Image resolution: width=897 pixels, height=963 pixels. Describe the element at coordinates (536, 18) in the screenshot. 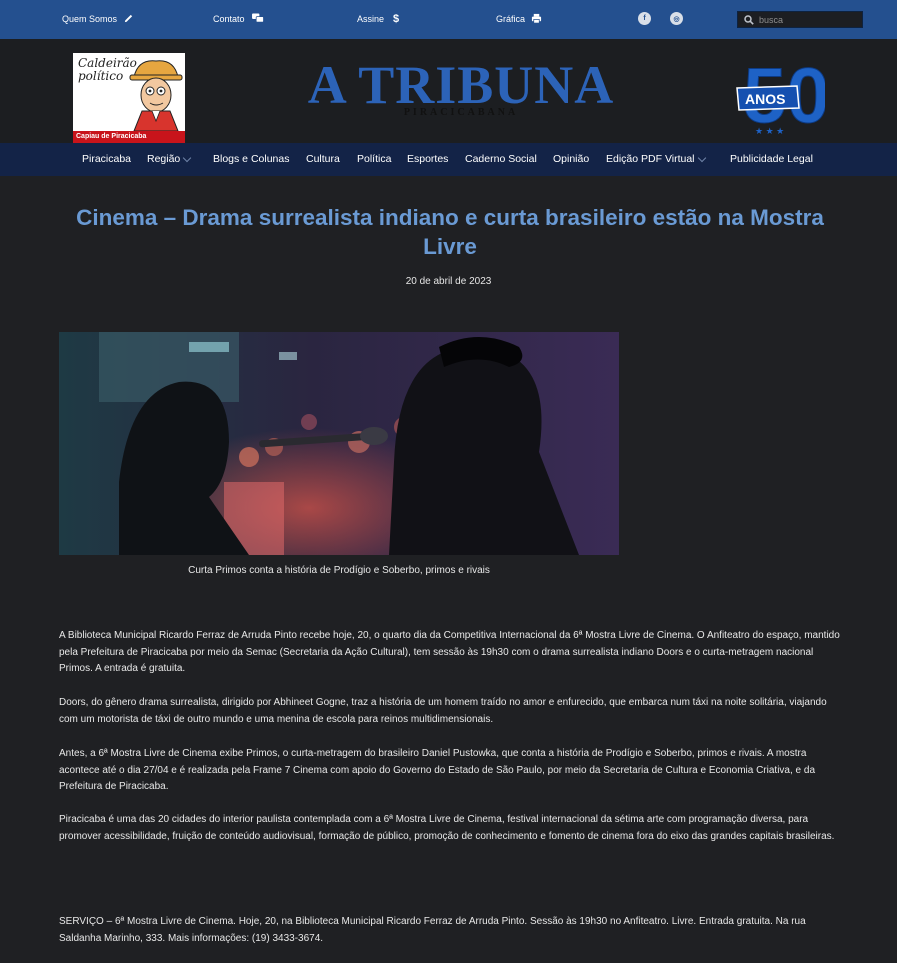

I see `printer-icon` at that location.